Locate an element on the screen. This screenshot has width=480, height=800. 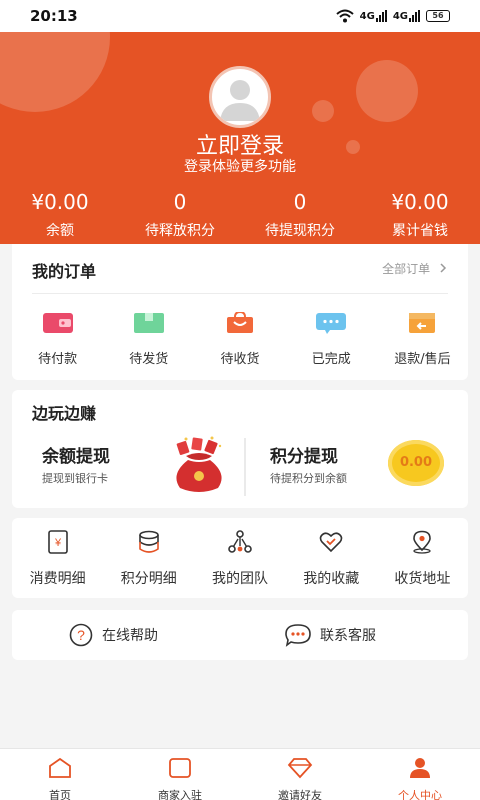
withdraw-subtitle: 提现到银行卡 is located at coordinates (75, 478).